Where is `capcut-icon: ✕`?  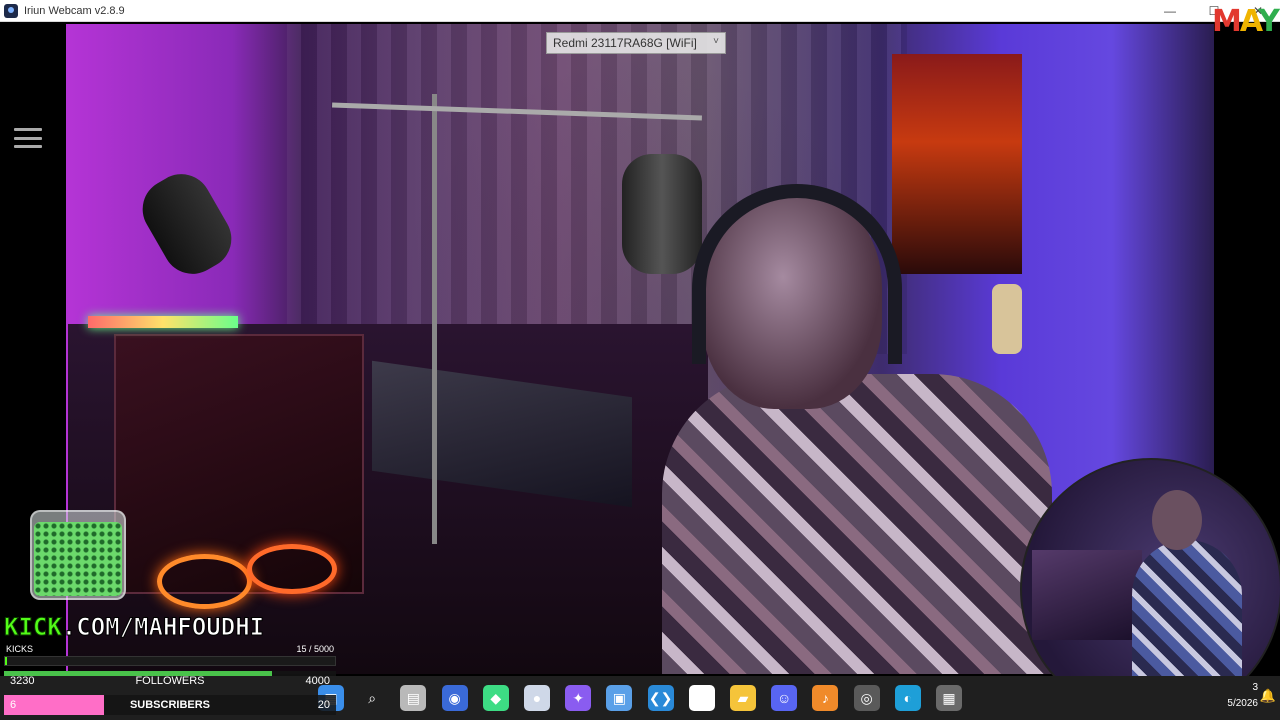 capcut-icon: ✕ is located at coordinates (701, 698).